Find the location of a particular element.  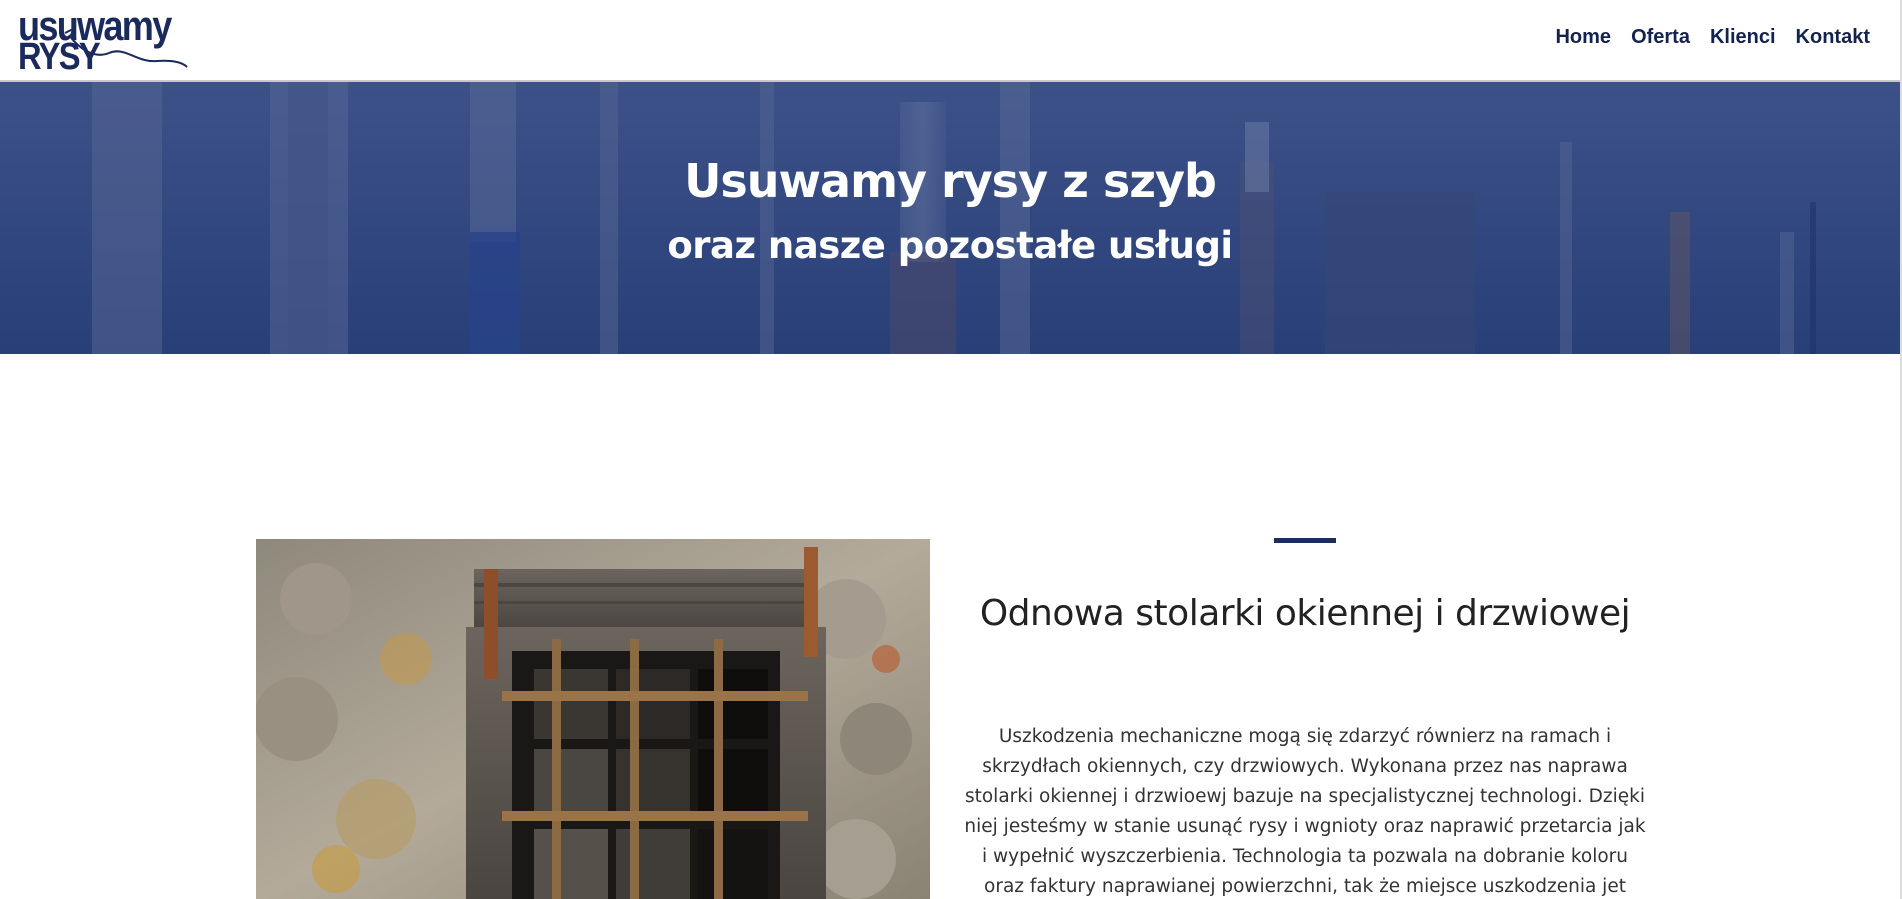

nav-kontakt-link: Kontakt is located at coordinates (1833, 37).